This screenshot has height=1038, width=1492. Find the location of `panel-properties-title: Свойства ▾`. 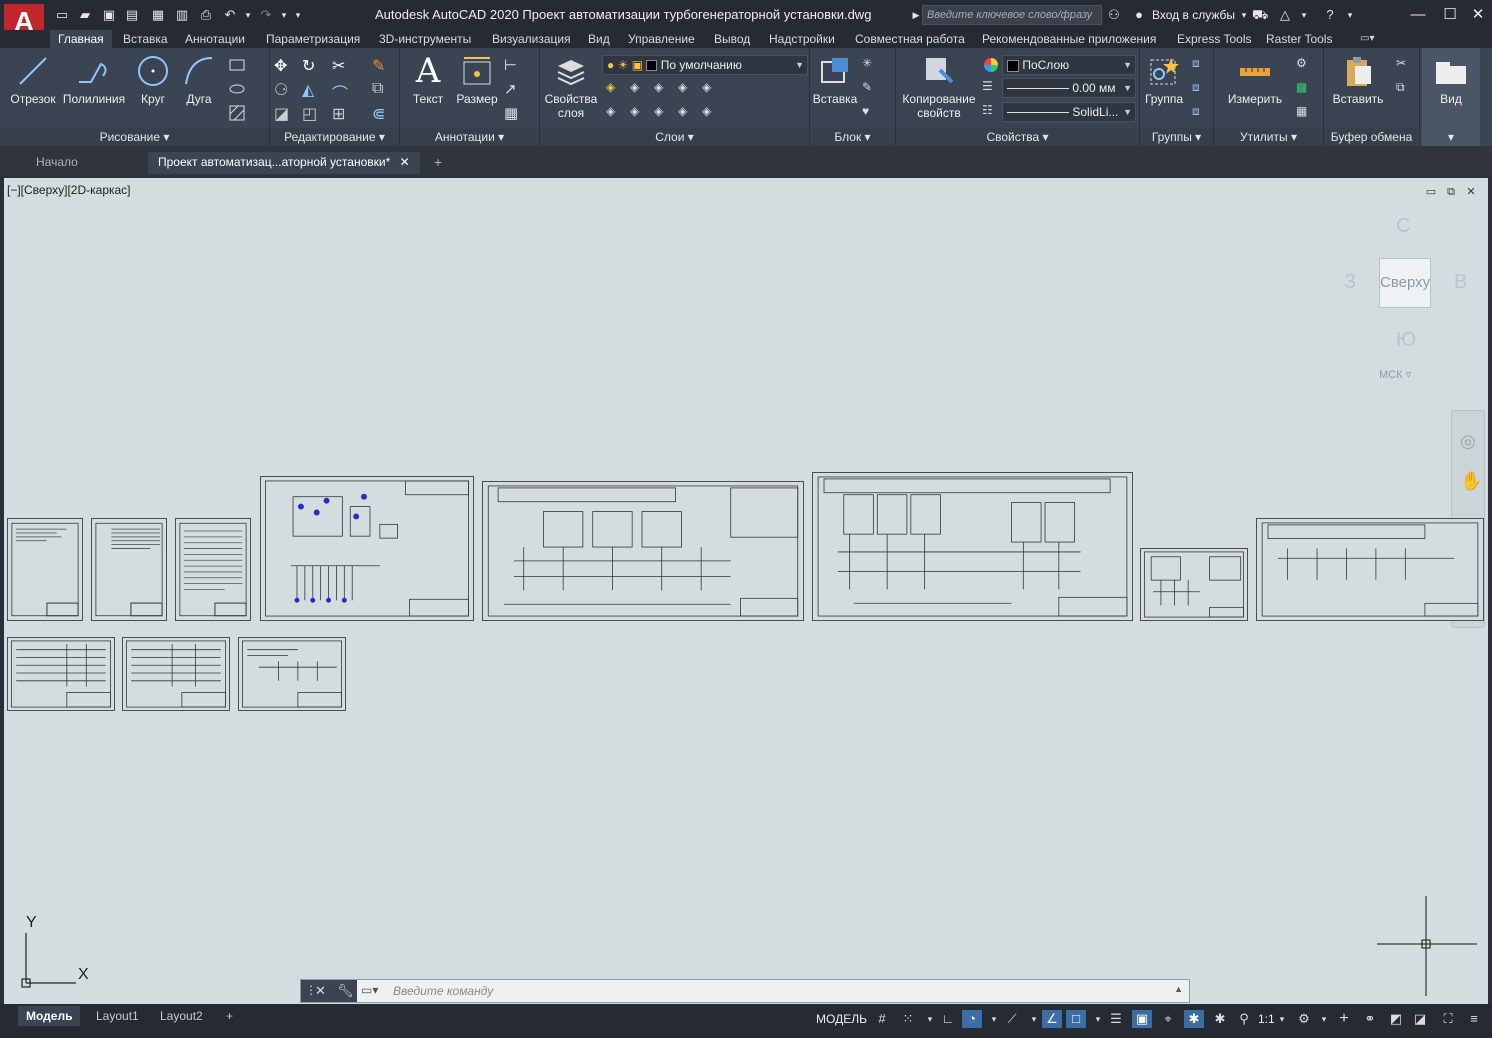

panel-properties-title: Свойства ▾ is located at coordinates (1017, 137).